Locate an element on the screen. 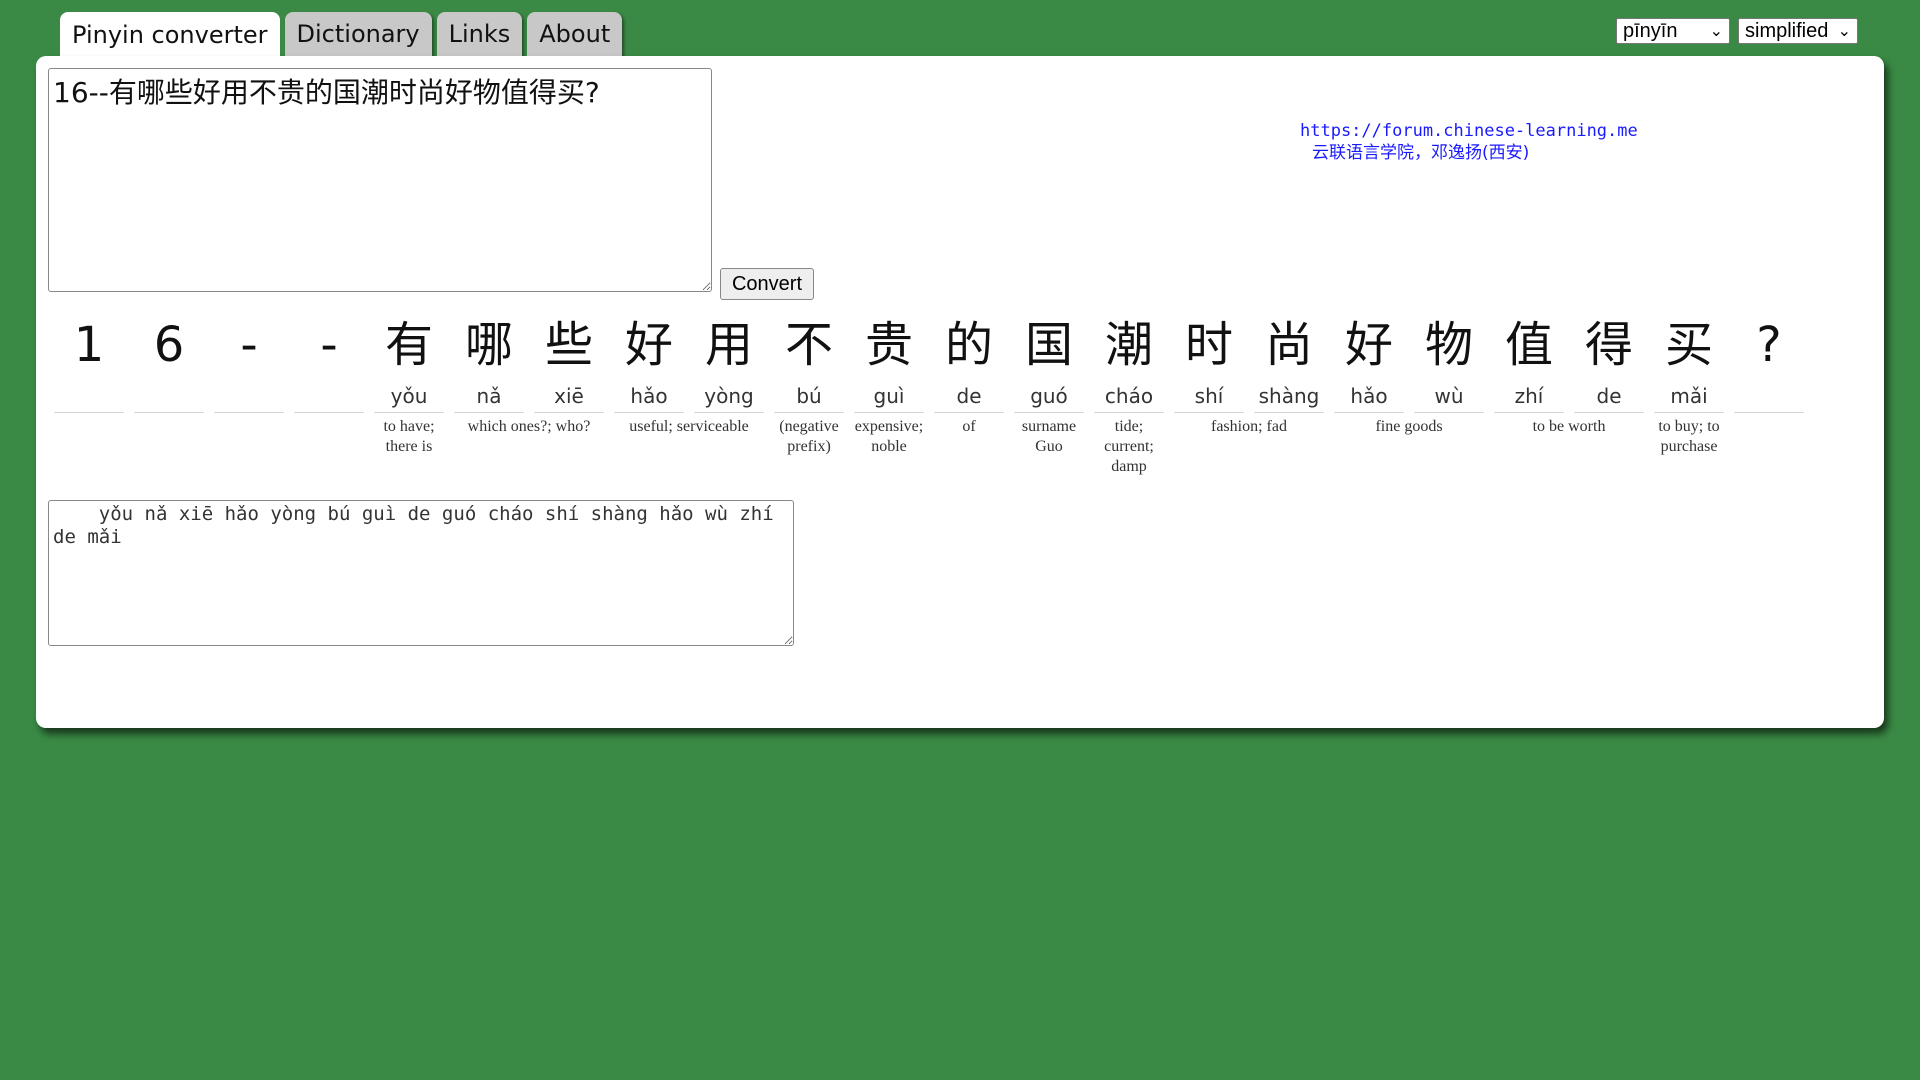  word-group: 有 yǒu to have; there is is located at coordinates (409, 383).